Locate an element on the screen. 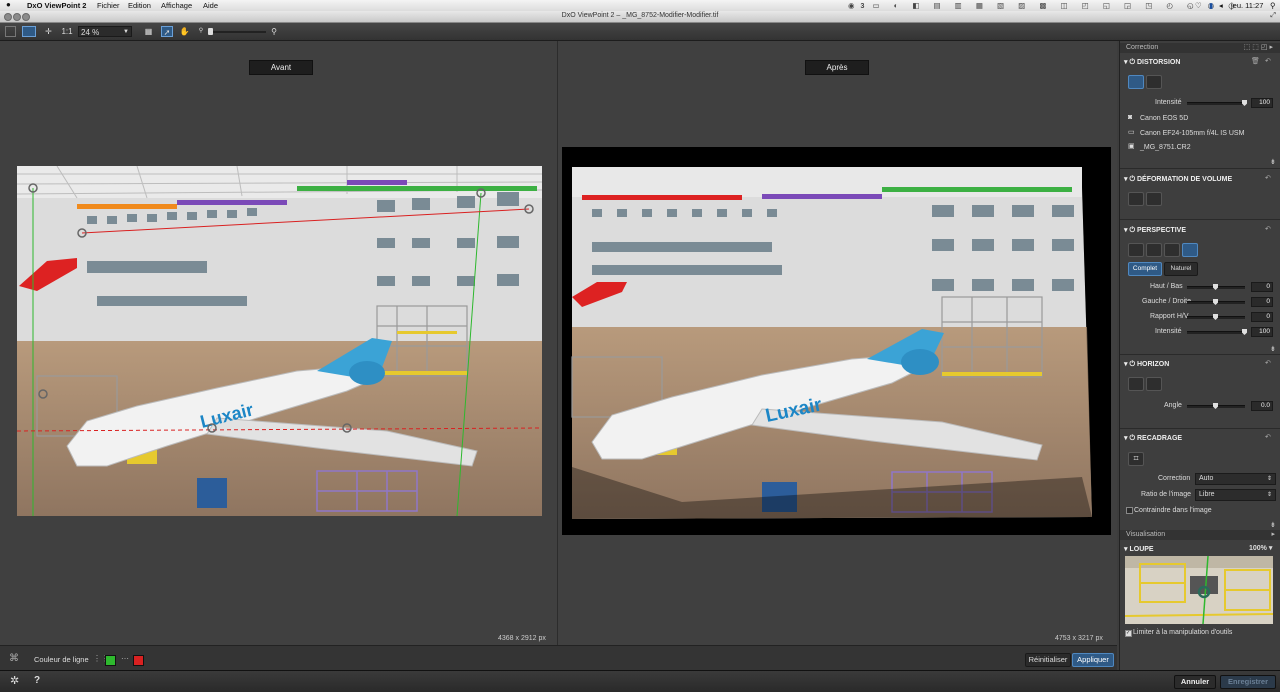 The image size is (1280, 692). apply-button: Appliquer is located at coordinates (1093, 660).